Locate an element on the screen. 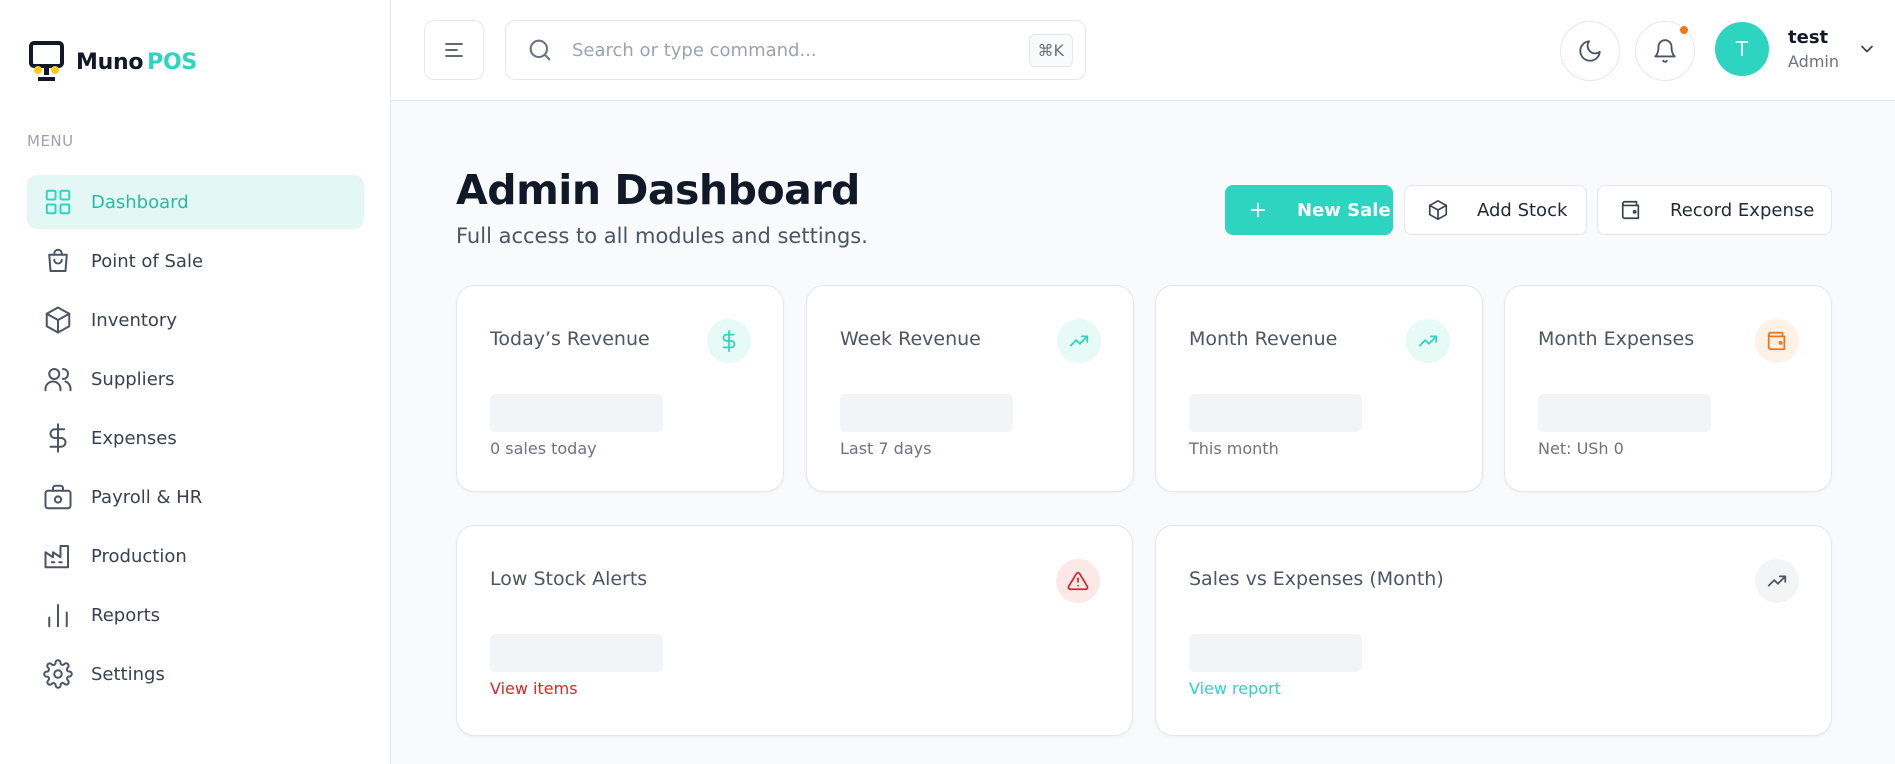  sidebar-item-label: Settings is located at coordinates (128, 674).